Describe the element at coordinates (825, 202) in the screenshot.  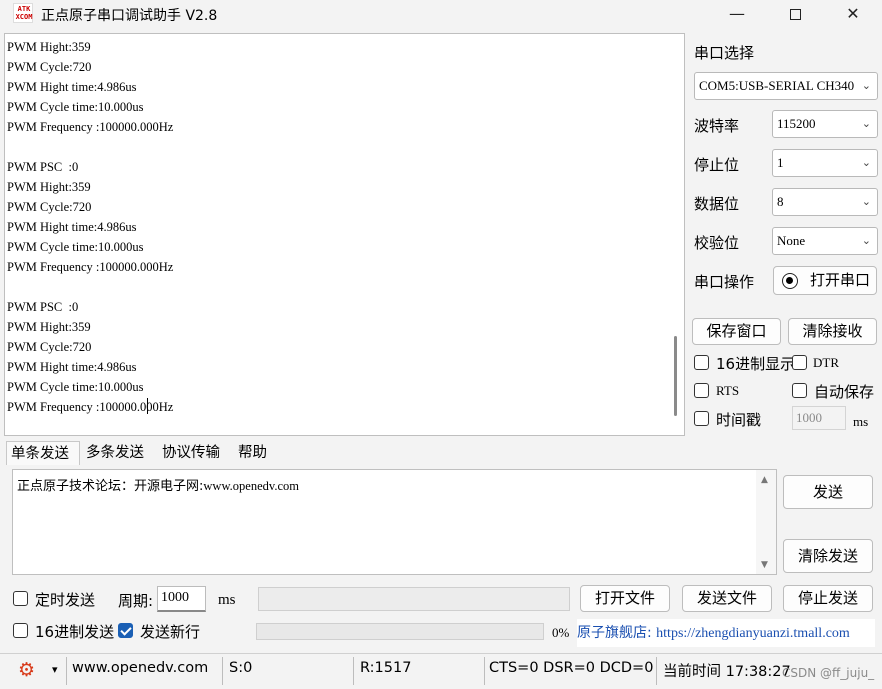
I see `data-bits-select: 8 ⌄` at that location.